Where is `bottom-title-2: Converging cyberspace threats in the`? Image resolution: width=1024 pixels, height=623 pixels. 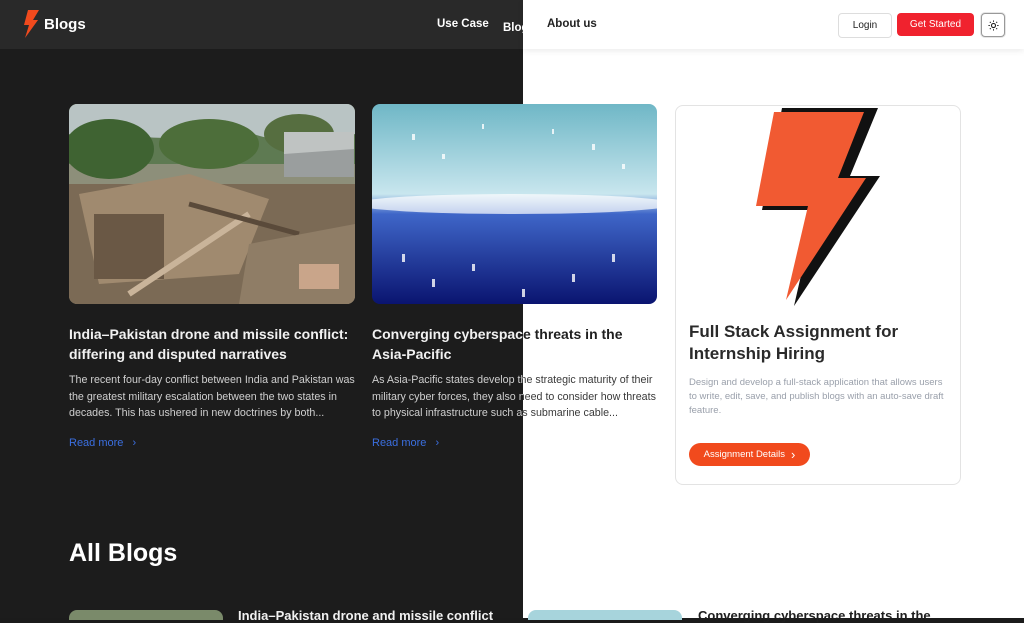
bottom-title-2: Converging cyberspace threats in the is located at coordinates (828, 615).